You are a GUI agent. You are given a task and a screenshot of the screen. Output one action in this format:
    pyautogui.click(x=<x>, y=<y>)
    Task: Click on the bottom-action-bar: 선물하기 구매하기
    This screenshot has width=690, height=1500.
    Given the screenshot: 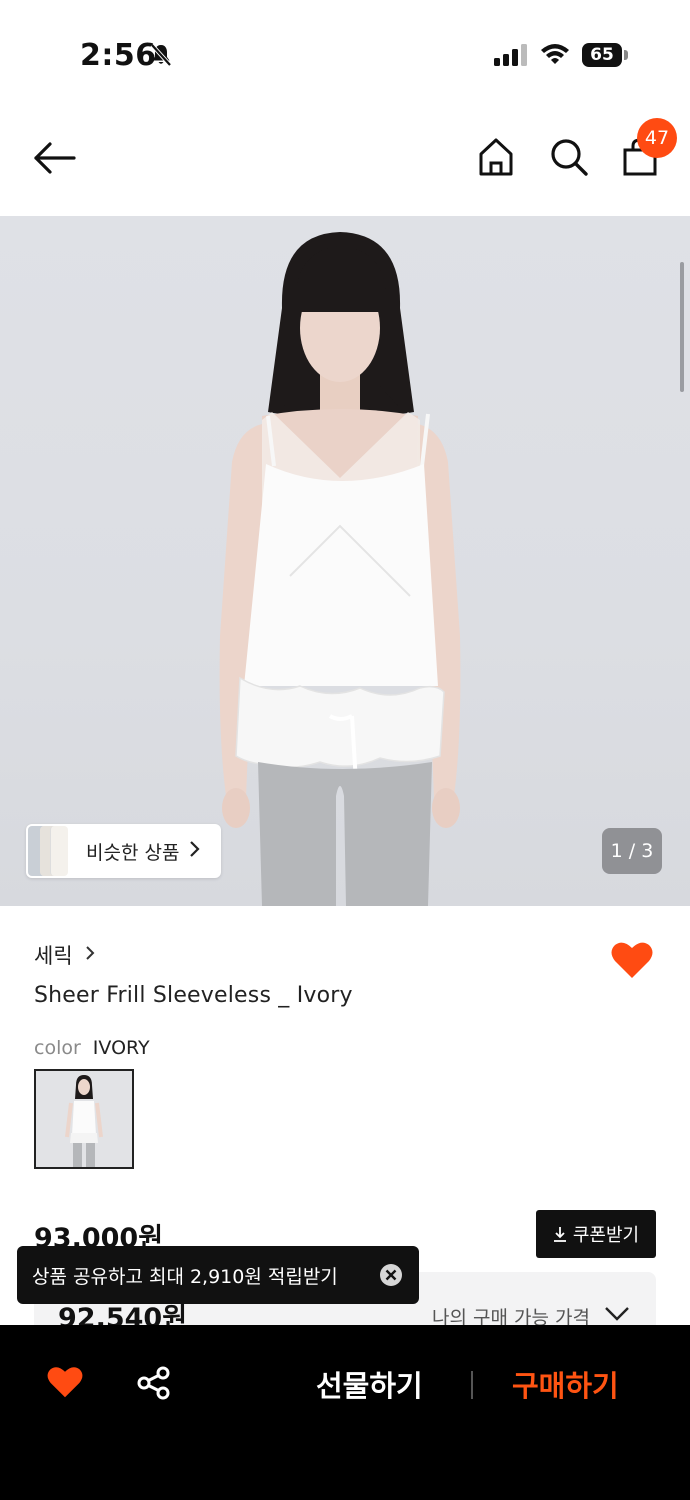 What is the action you would take?
    pyautogui.click(x=345, y=1412)
    